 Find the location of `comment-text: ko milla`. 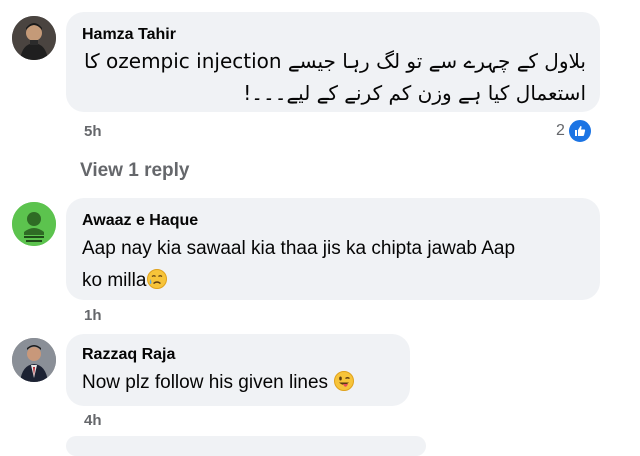

comment-text: ko milla is located at coordinates (114, 280).